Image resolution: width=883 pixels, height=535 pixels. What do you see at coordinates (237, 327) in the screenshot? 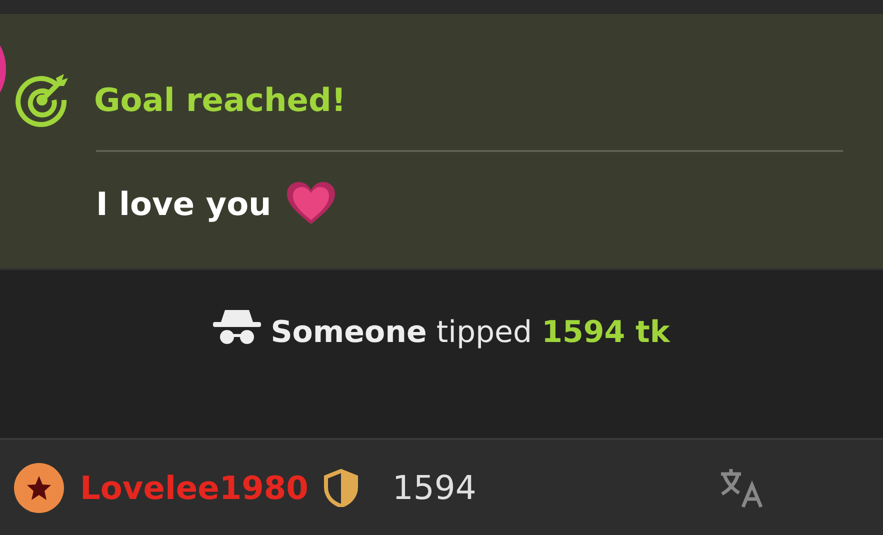
I see `incognito-icon` at bounding box center [237, 327].